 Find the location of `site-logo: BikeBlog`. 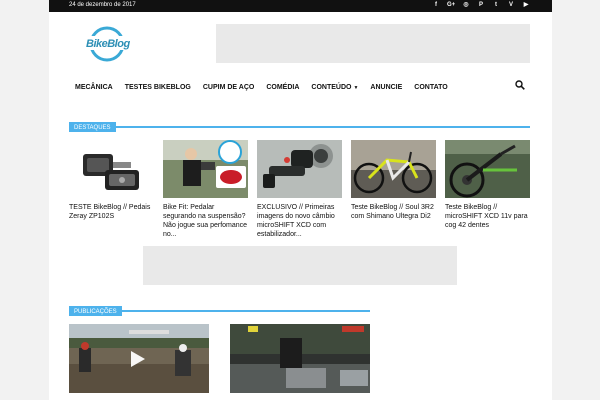

site-logo: BikeBlog is located at coordinates (106, 44).